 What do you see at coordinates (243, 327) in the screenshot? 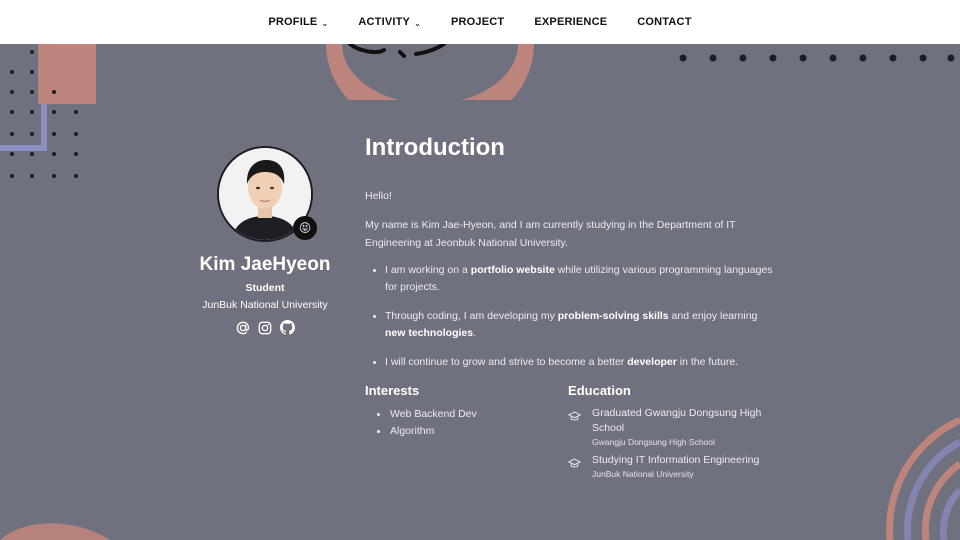
I see `at-sign-icon` at bounding box center [243, 327].